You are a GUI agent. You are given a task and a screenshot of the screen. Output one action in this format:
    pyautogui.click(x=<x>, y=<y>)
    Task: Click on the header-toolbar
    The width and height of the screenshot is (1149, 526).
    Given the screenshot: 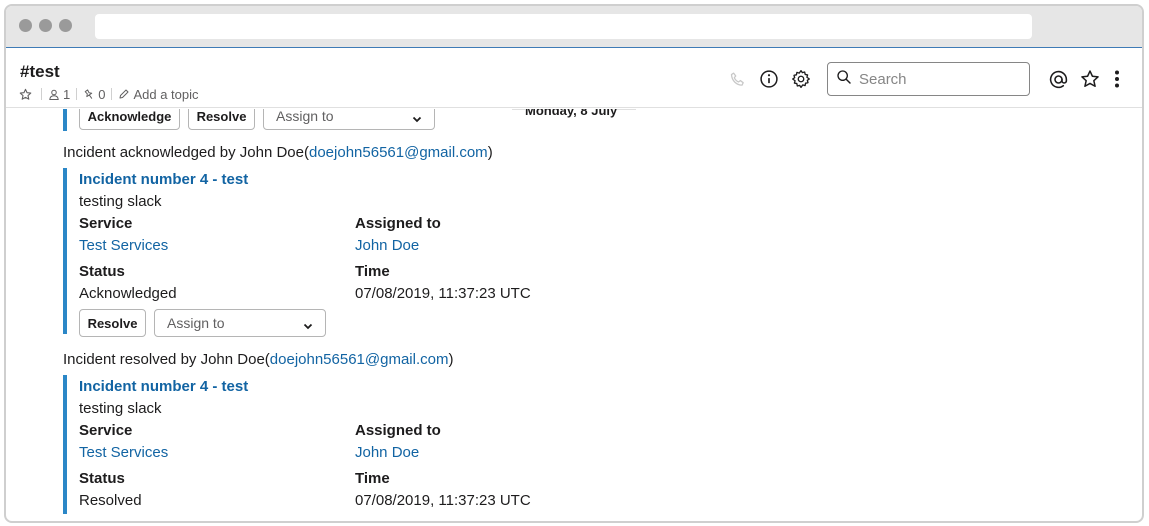 What is the action you would take?
    pyautogui.click(x=924, y=79)
    